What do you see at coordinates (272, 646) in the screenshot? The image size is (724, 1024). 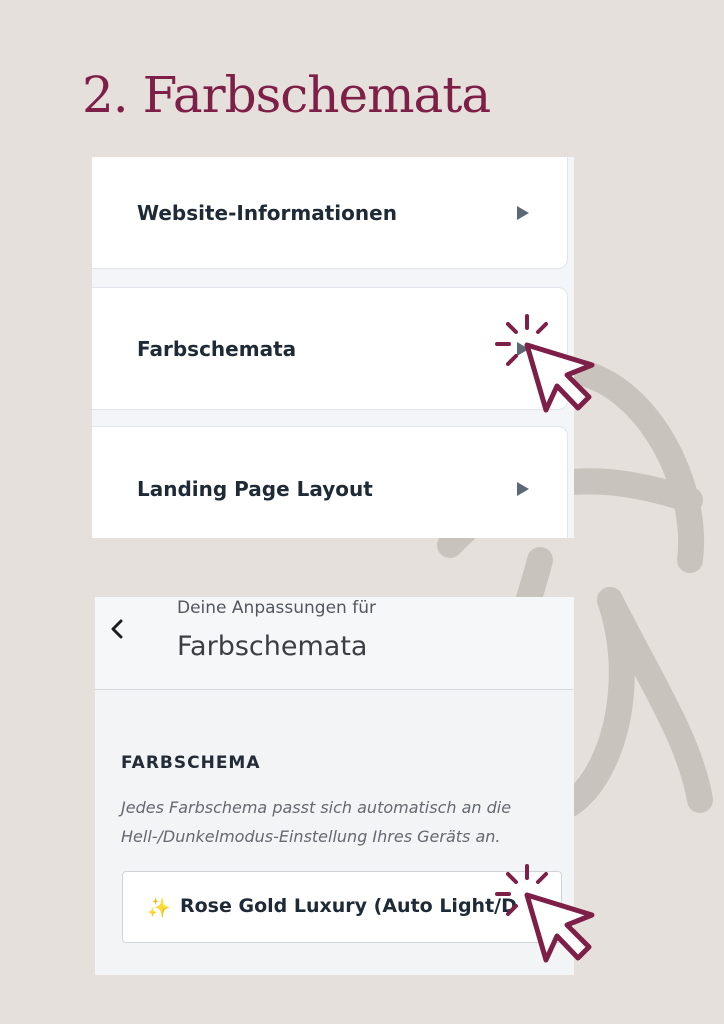 I see `customizer-title: Farbschemata` at bounding box center [272, 646].